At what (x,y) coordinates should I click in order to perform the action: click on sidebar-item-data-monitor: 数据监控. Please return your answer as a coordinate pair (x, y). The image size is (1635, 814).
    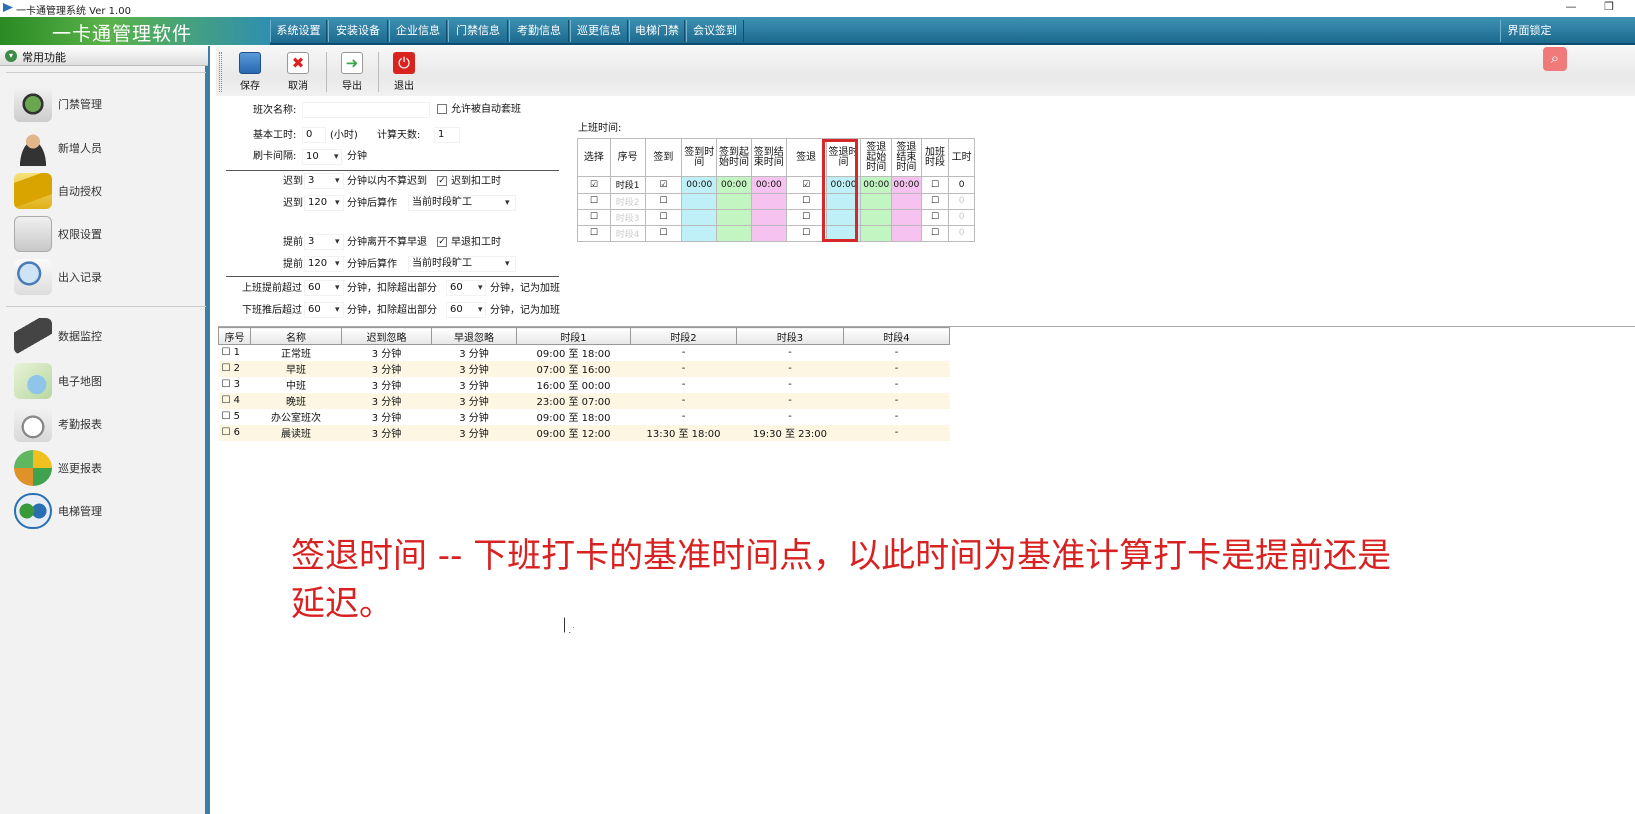
    Looking at the image, I should click on (109, 336).